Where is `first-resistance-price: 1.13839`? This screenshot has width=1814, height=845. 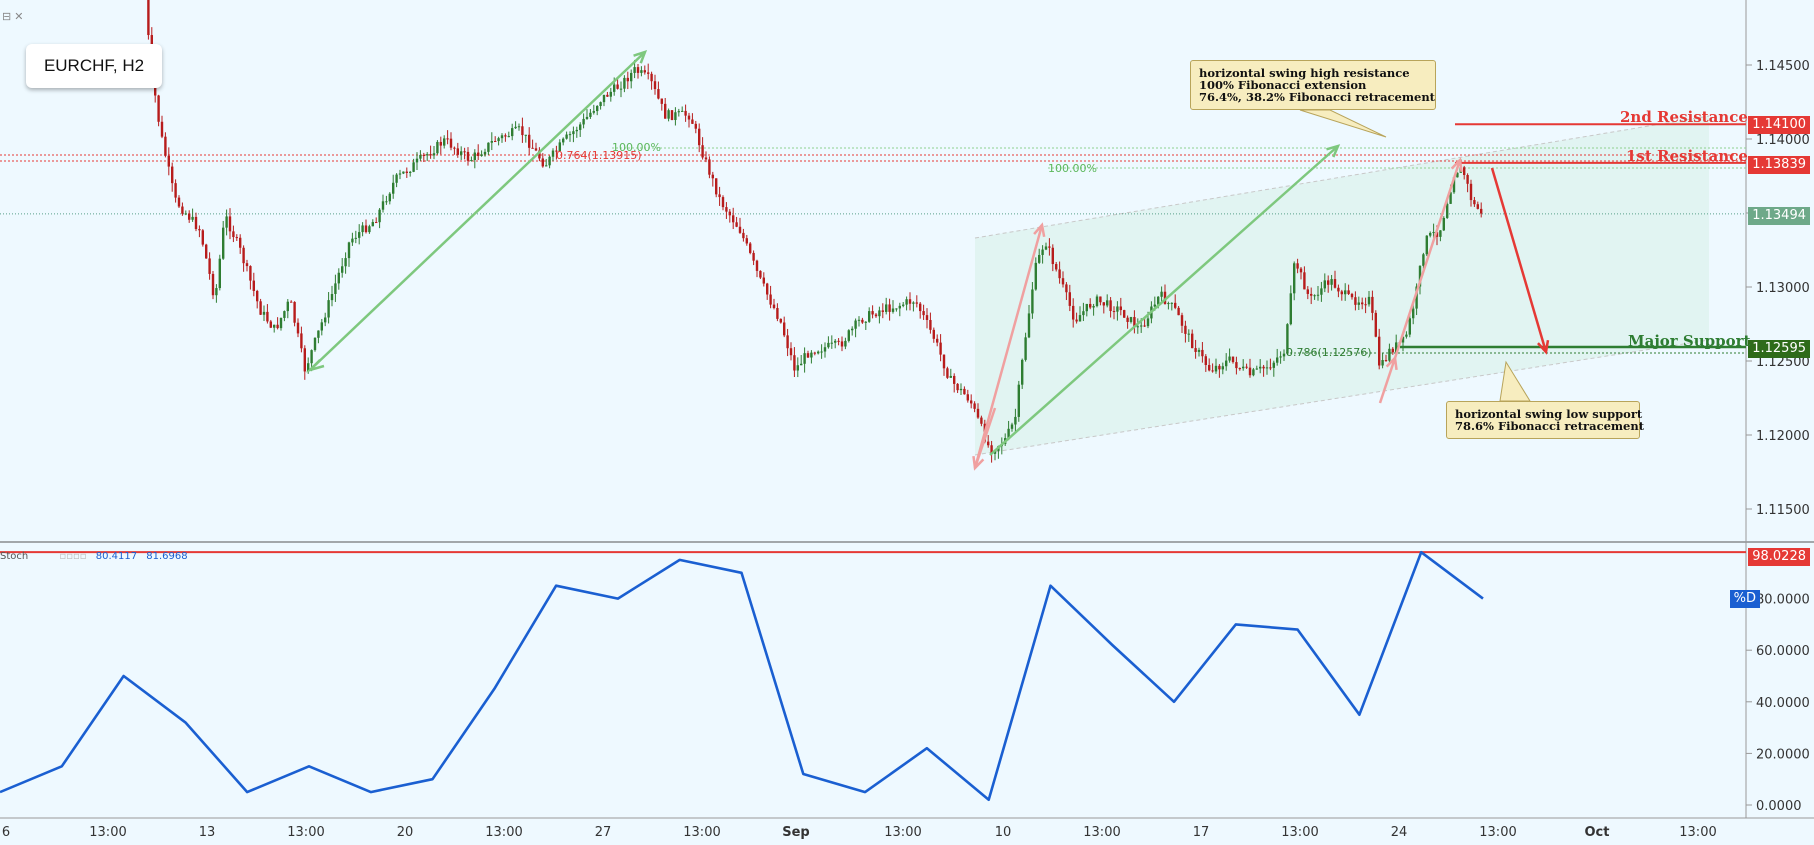 first-resistance-price: 1.13839 is located at coordinates (1779, 165).